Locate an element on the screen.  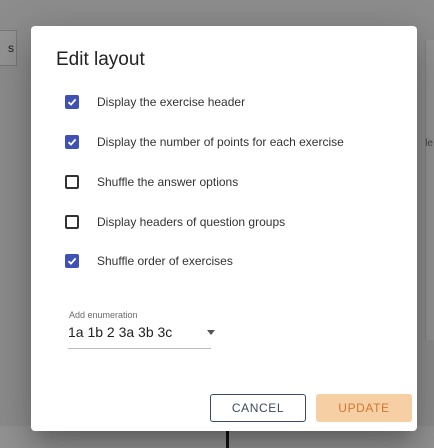
option-display-exercise-header: Display the exercise header is located at coordinates (155, 102).